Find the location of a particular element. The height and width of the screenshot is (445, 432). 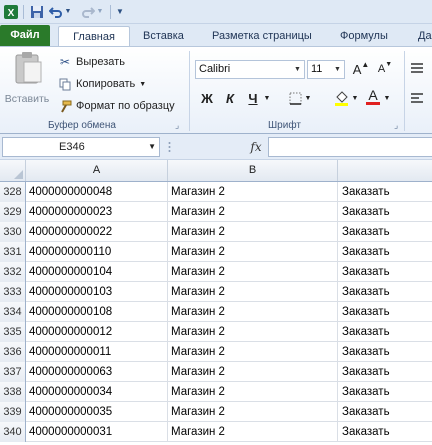

borders-dropdown-icon: ▼ is located at coordinates (308, 98).